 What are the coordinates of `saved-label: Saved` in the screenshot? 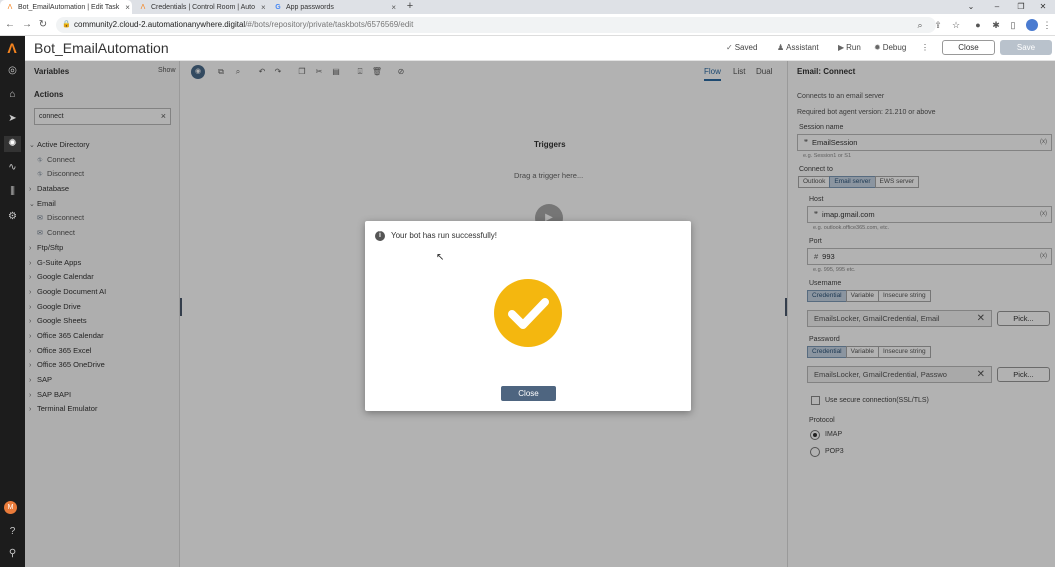 It's located at (746, 47).